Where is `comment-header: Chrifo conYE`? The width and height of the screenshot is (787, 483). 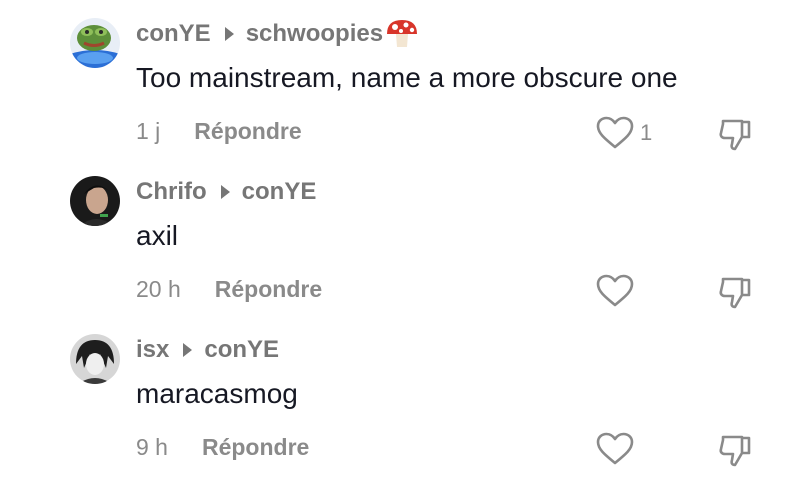 comment-header: Chrifo conYE is located at coordinates (226, 192).